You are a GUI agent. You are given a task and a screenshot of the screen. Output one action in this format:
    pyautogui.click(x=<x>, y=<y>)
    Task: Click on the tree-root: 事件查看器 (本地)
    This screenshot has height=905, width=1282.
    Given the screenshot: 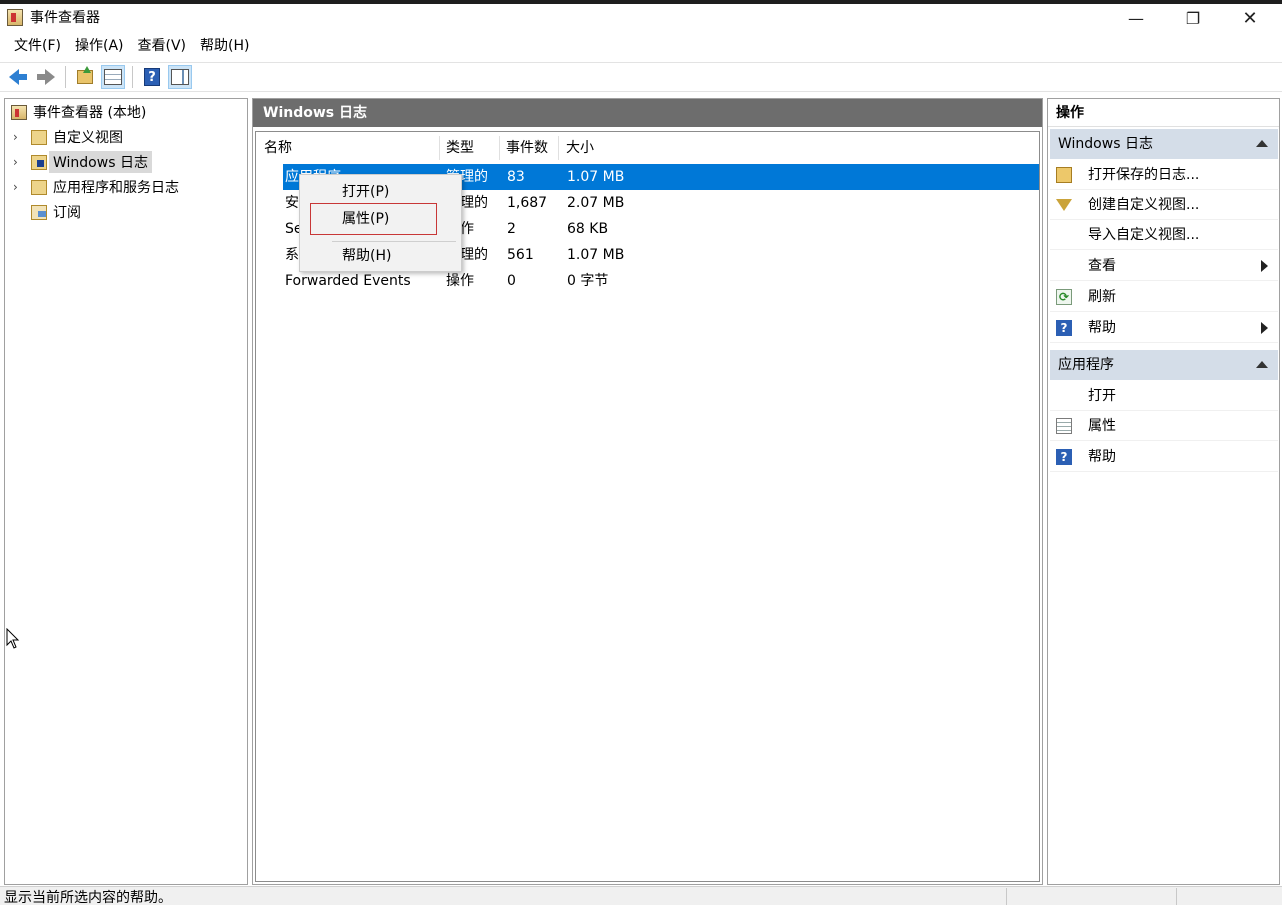 What is the action you would take?
    pyautogui.click(x=75, y=112)
    